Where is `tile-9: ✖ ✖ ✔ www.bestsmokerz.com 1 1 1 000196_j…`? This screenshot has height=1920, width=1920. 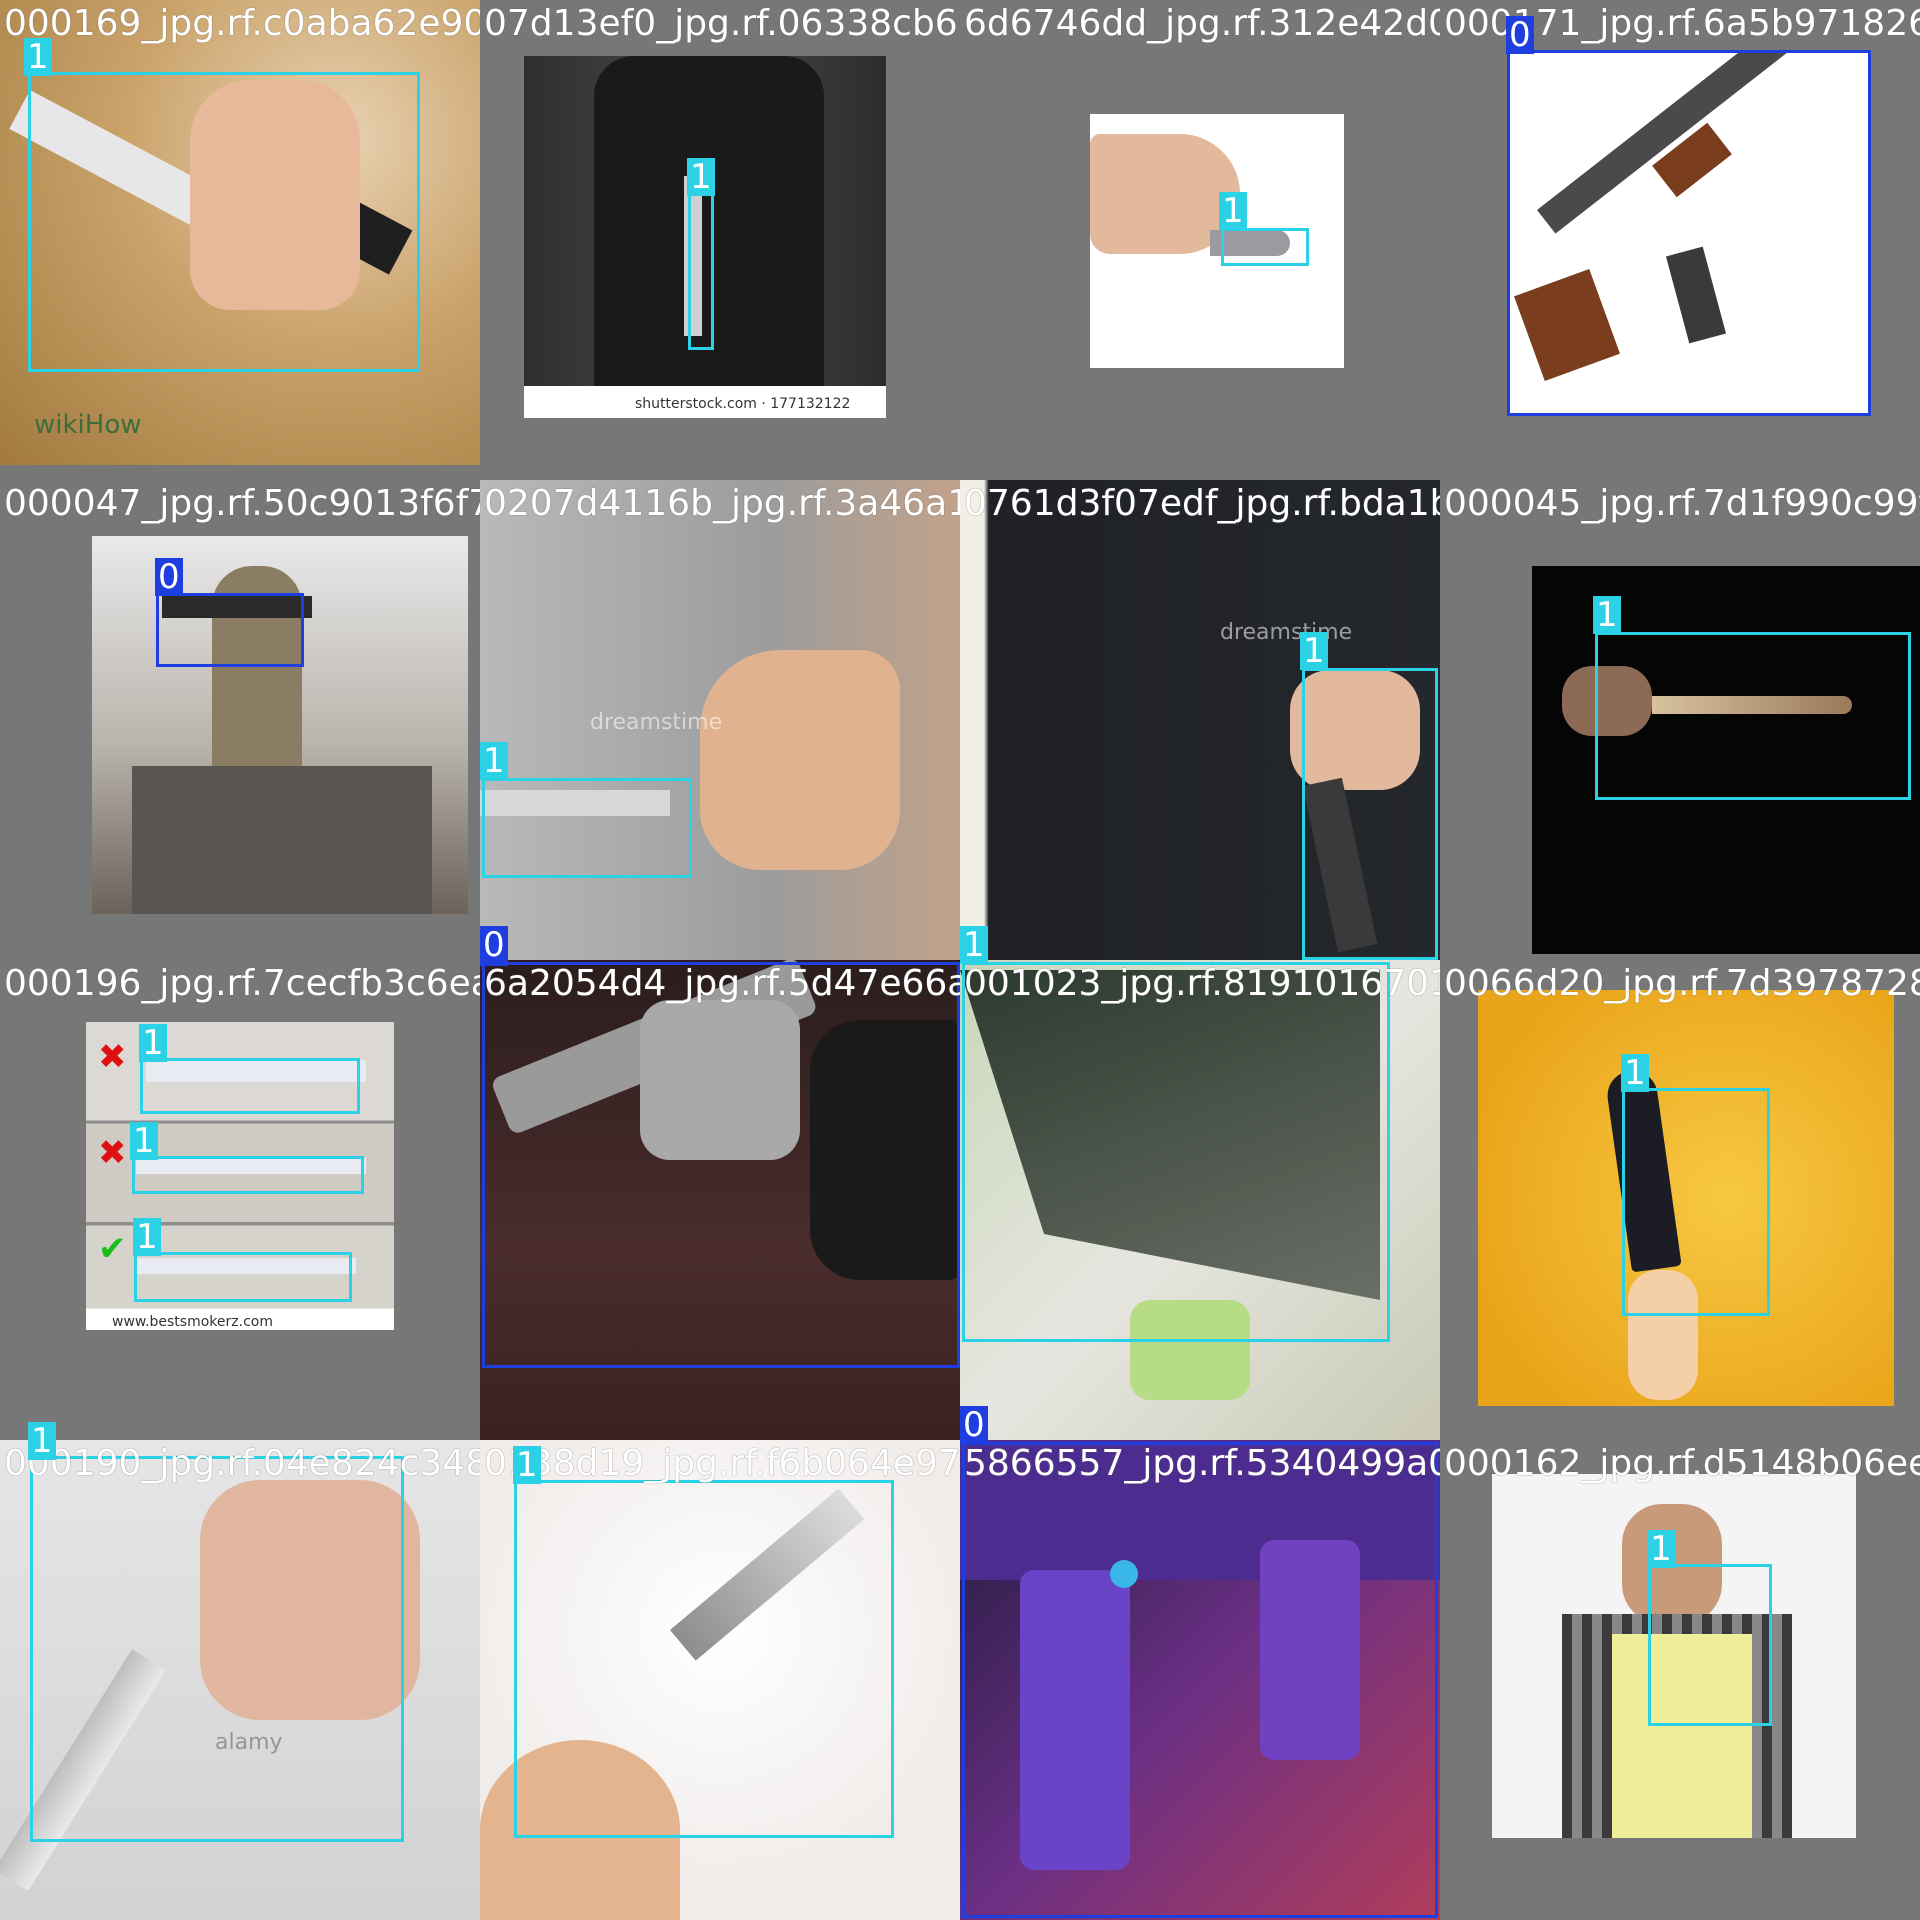 tile-9: ✖ ✖ ✔ www.bestsmokerz.com 1 1 1 000196_j… is located at coordinates (240, 1200).